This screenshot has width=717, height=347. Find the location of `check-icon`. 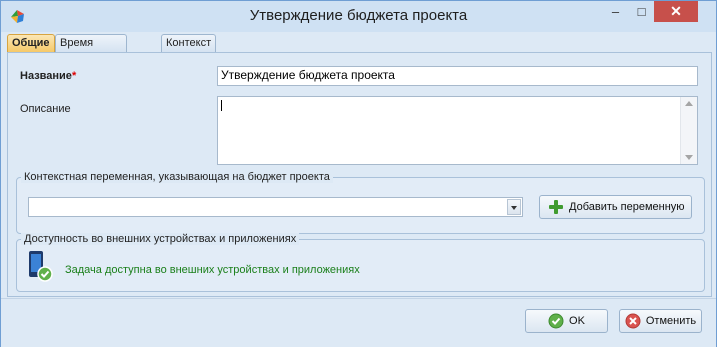

check-icon is located at coordinates (556, 321).